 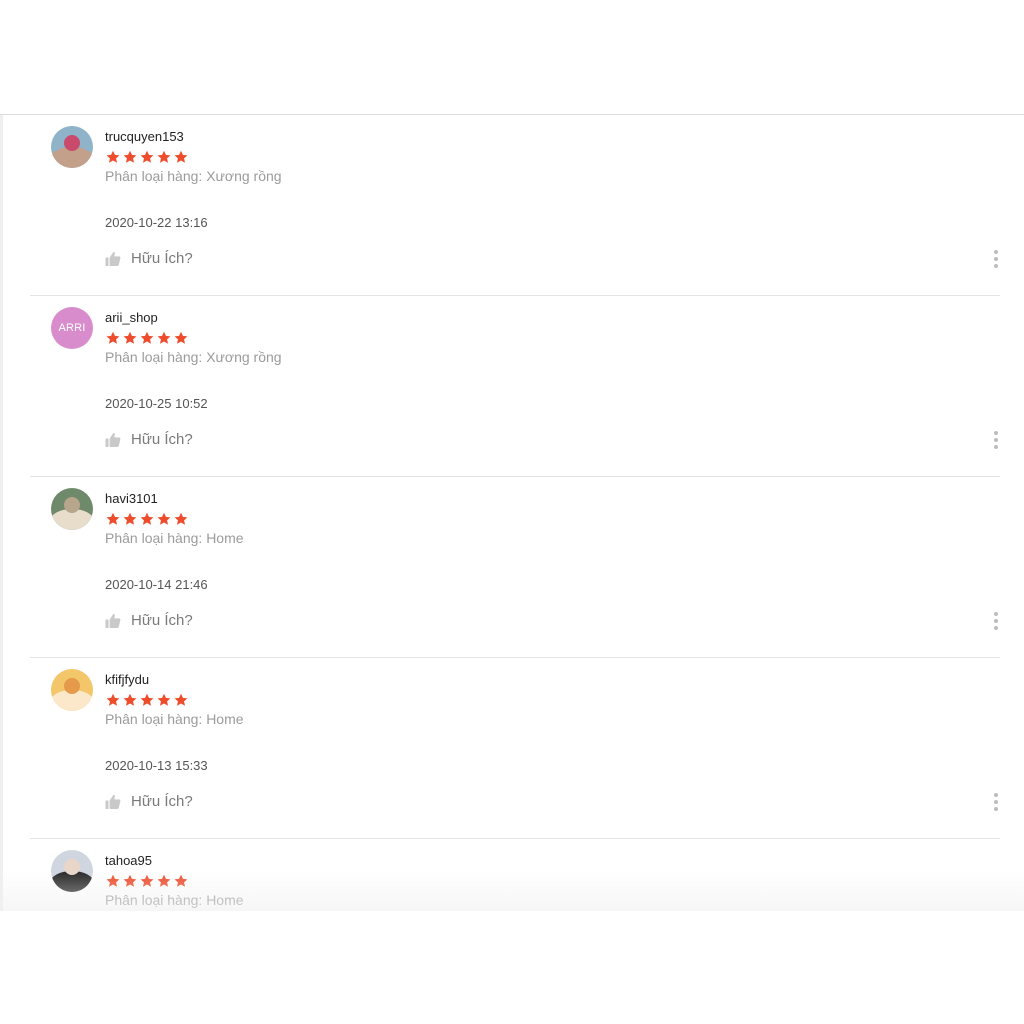 What do you see at coordinates (128, 860) in the screenshot?
I see `review-username: tahoa95` at bounding box center [128, 860].